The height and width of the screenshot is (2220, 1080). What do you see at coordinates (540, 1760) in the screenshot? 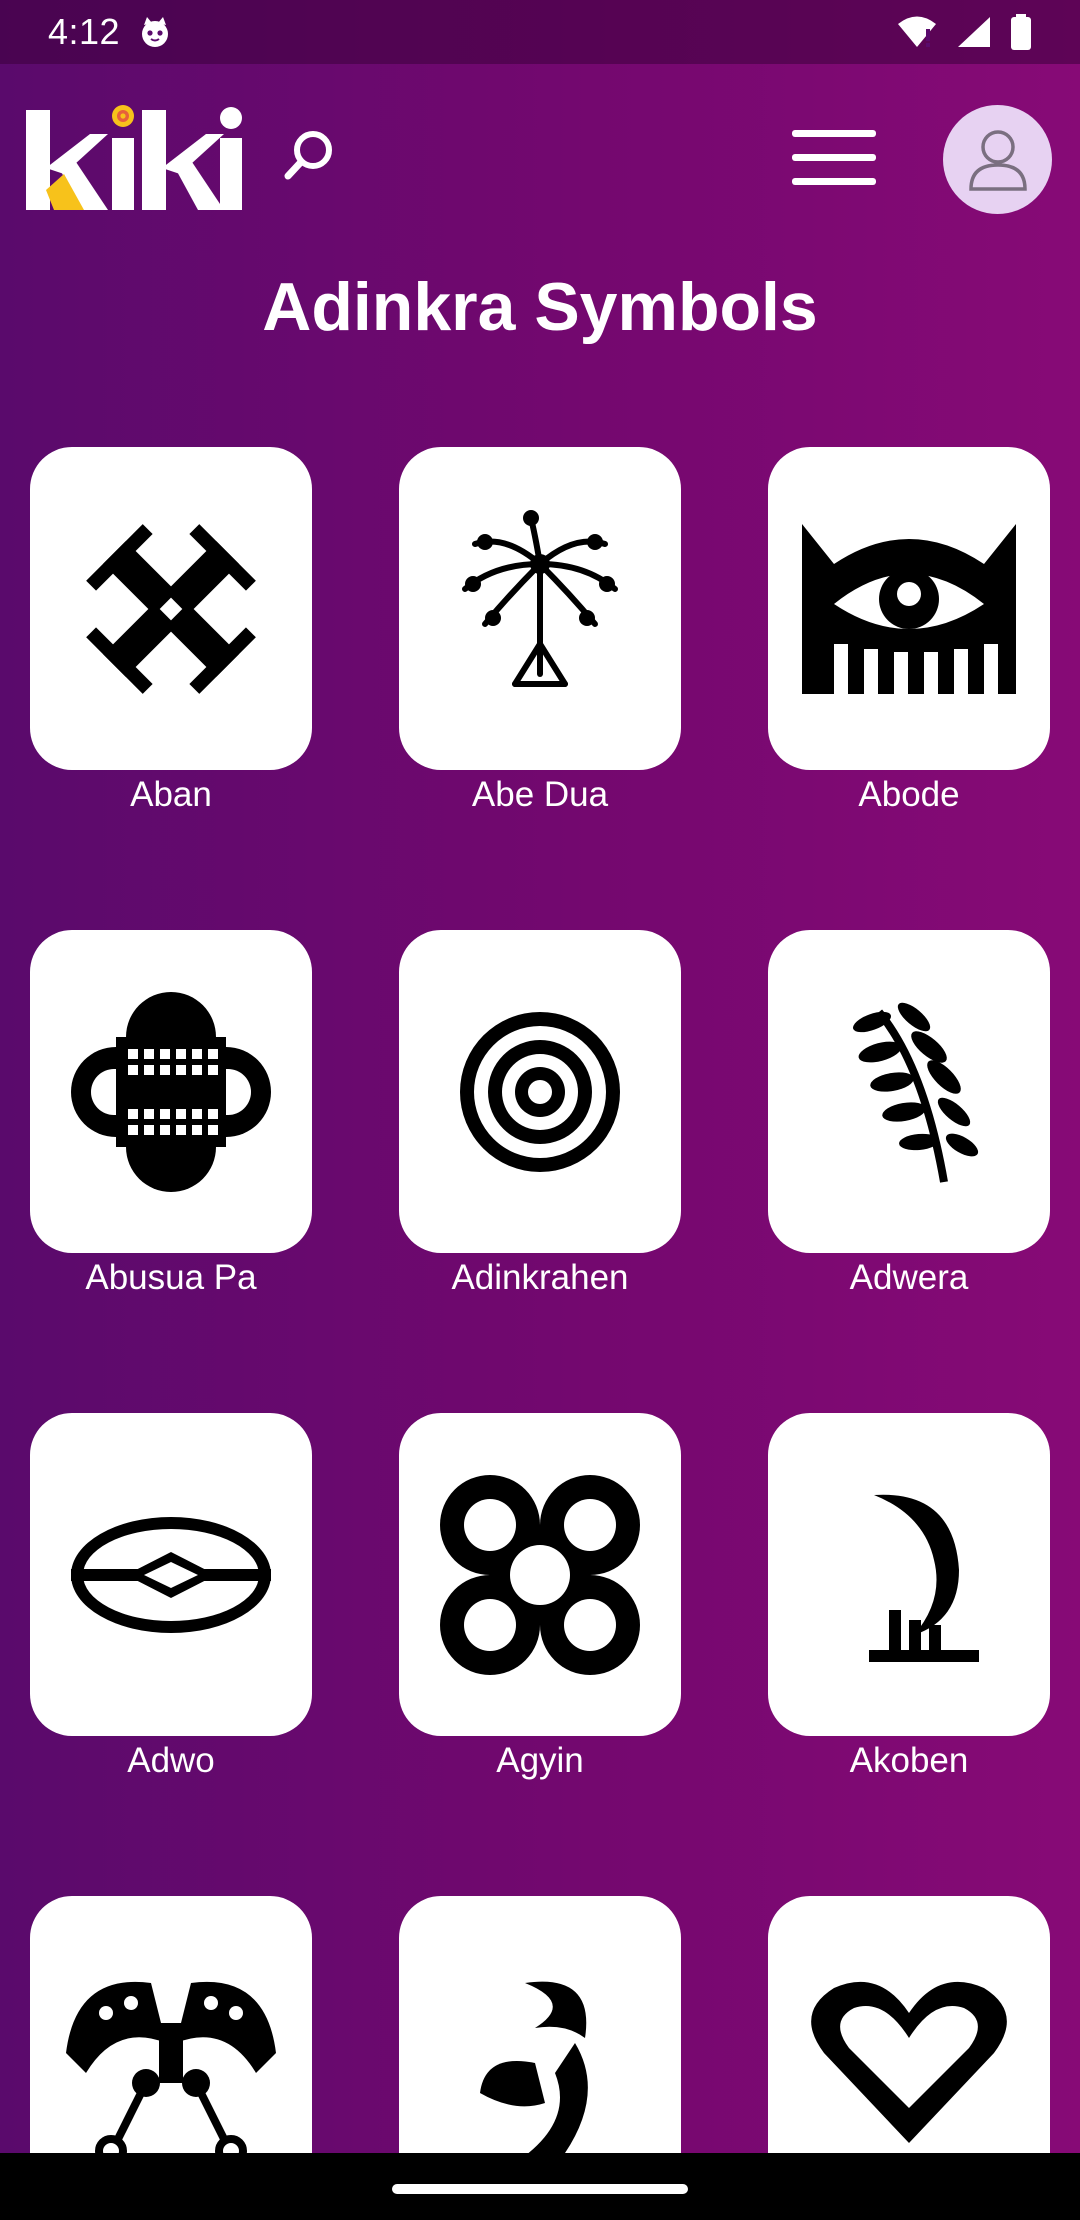
I see `symbol-label: Agyin` at bounding box center [540, 1760].